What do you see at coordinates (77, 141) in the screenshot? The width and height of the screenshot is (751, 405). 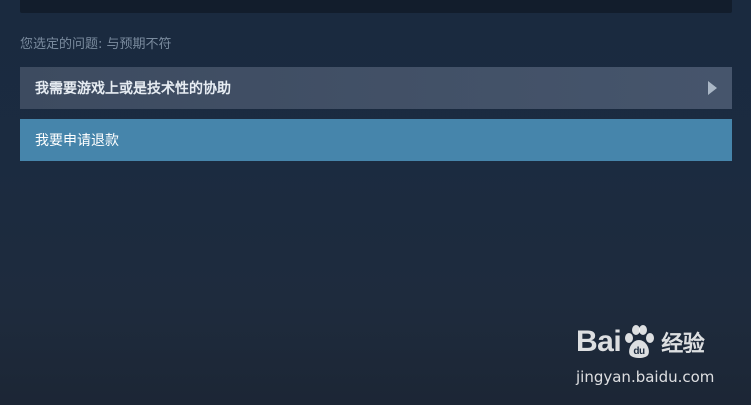 I see `option-request-refund-label: 我要申请退款` at bounding box center [77, 141].